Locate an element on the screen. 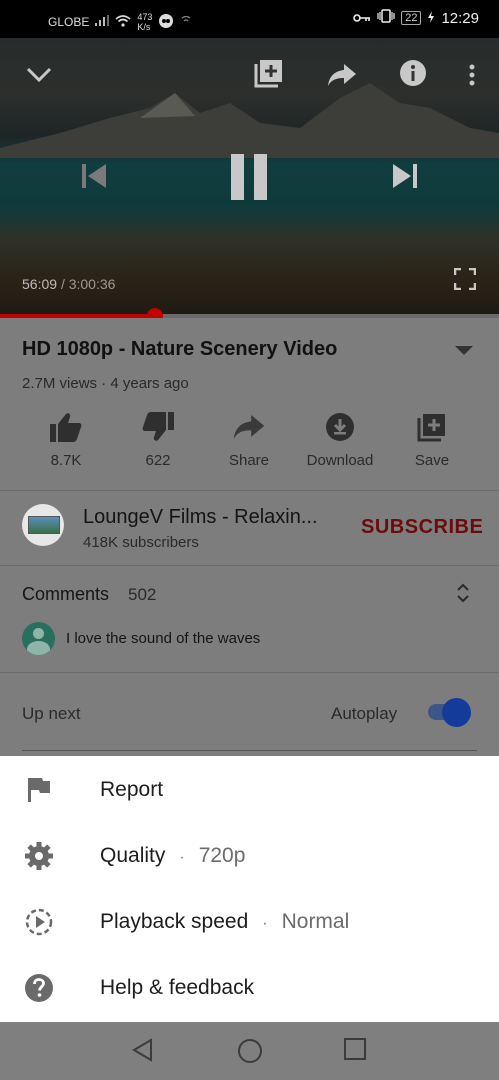 The width and height of the screenshot is (499, 1080). comments-label: Comments is located at coordinates (65, 594).